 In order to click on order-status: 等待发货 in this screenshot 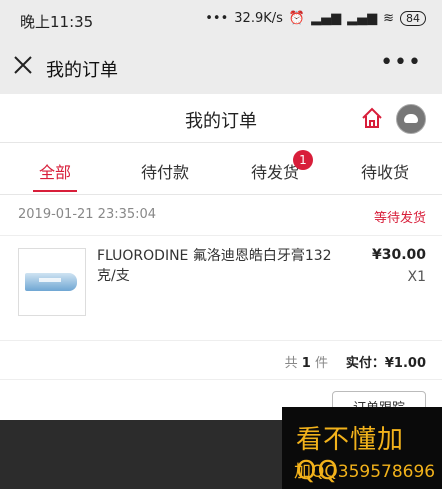, I will do `click(399, 218)`.